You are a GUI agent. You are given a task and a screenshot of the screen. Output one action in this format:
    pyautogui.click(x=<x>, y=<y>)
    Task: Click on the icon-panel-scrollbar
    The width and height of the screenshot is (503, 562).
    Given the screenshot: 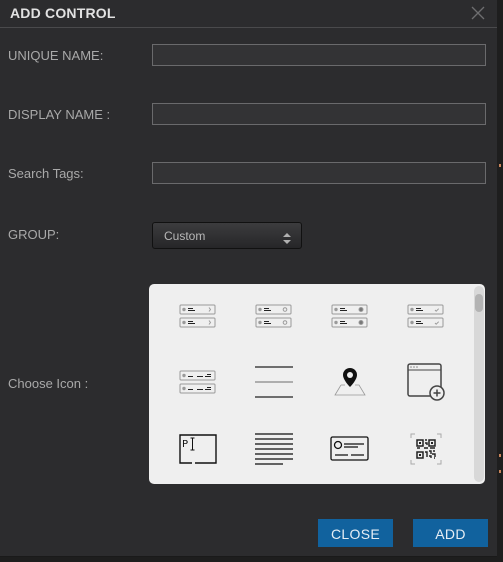 What is the action you would take?
    pyautogui.click(x=479, y=384)
    